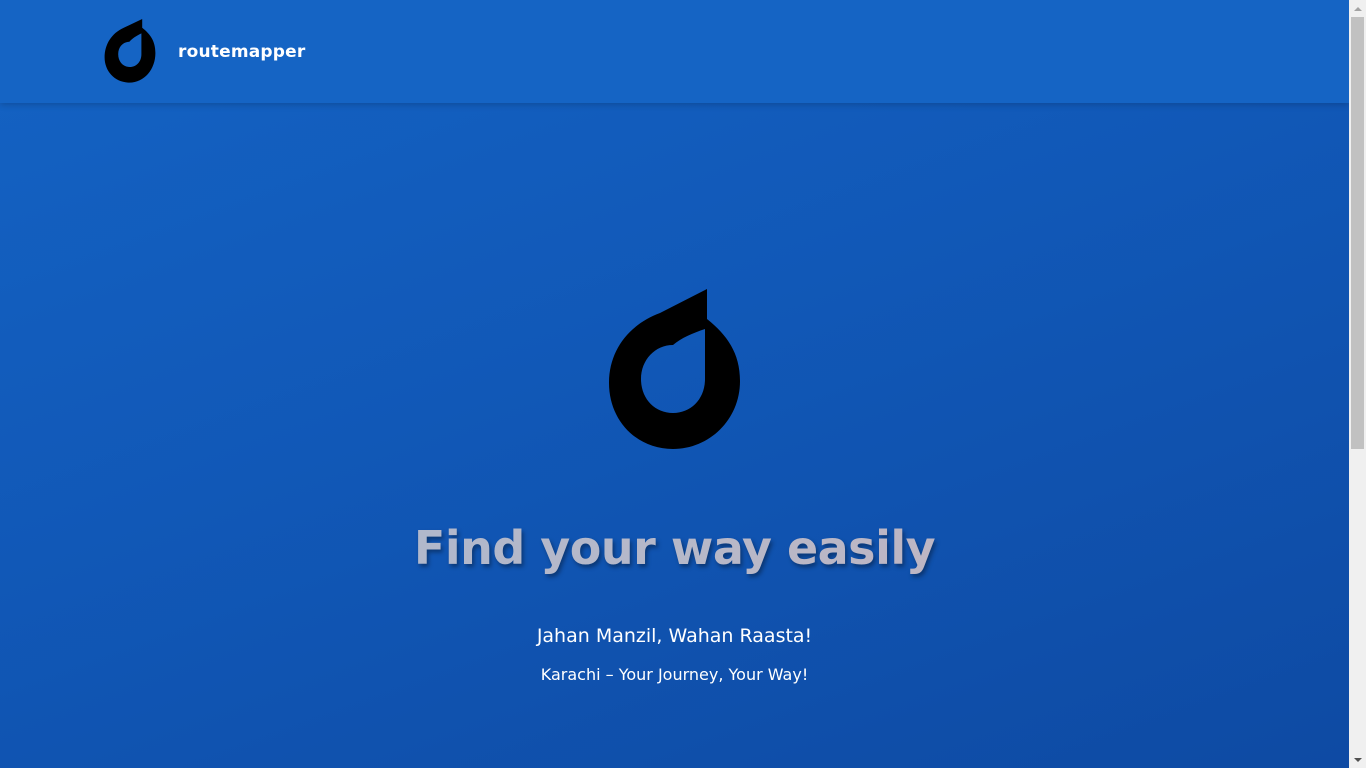 This screenshot has height=768, width=1366. I want to click on vertical-scrollbar, so click(1357, 384).